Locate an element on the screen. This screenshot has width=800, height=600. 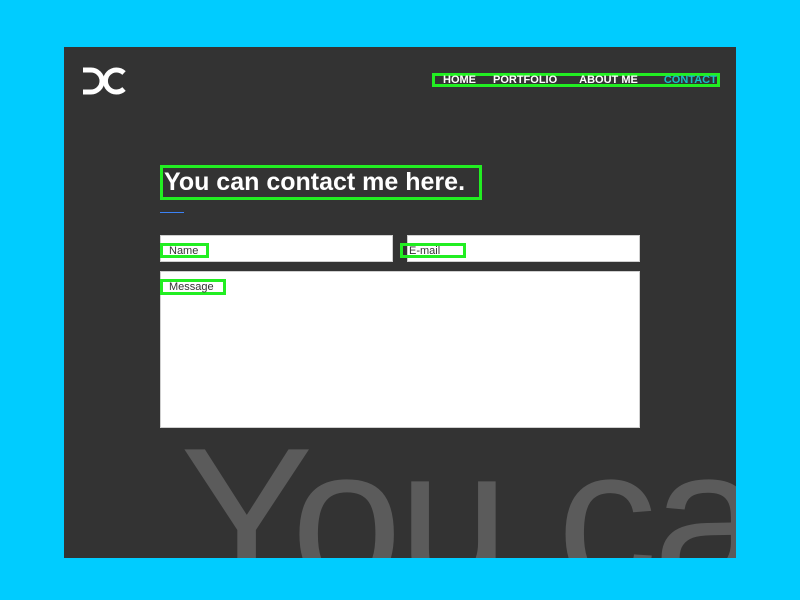
nav-portfolio-link: PORTFOLIO is located at coordinates (525, 80).